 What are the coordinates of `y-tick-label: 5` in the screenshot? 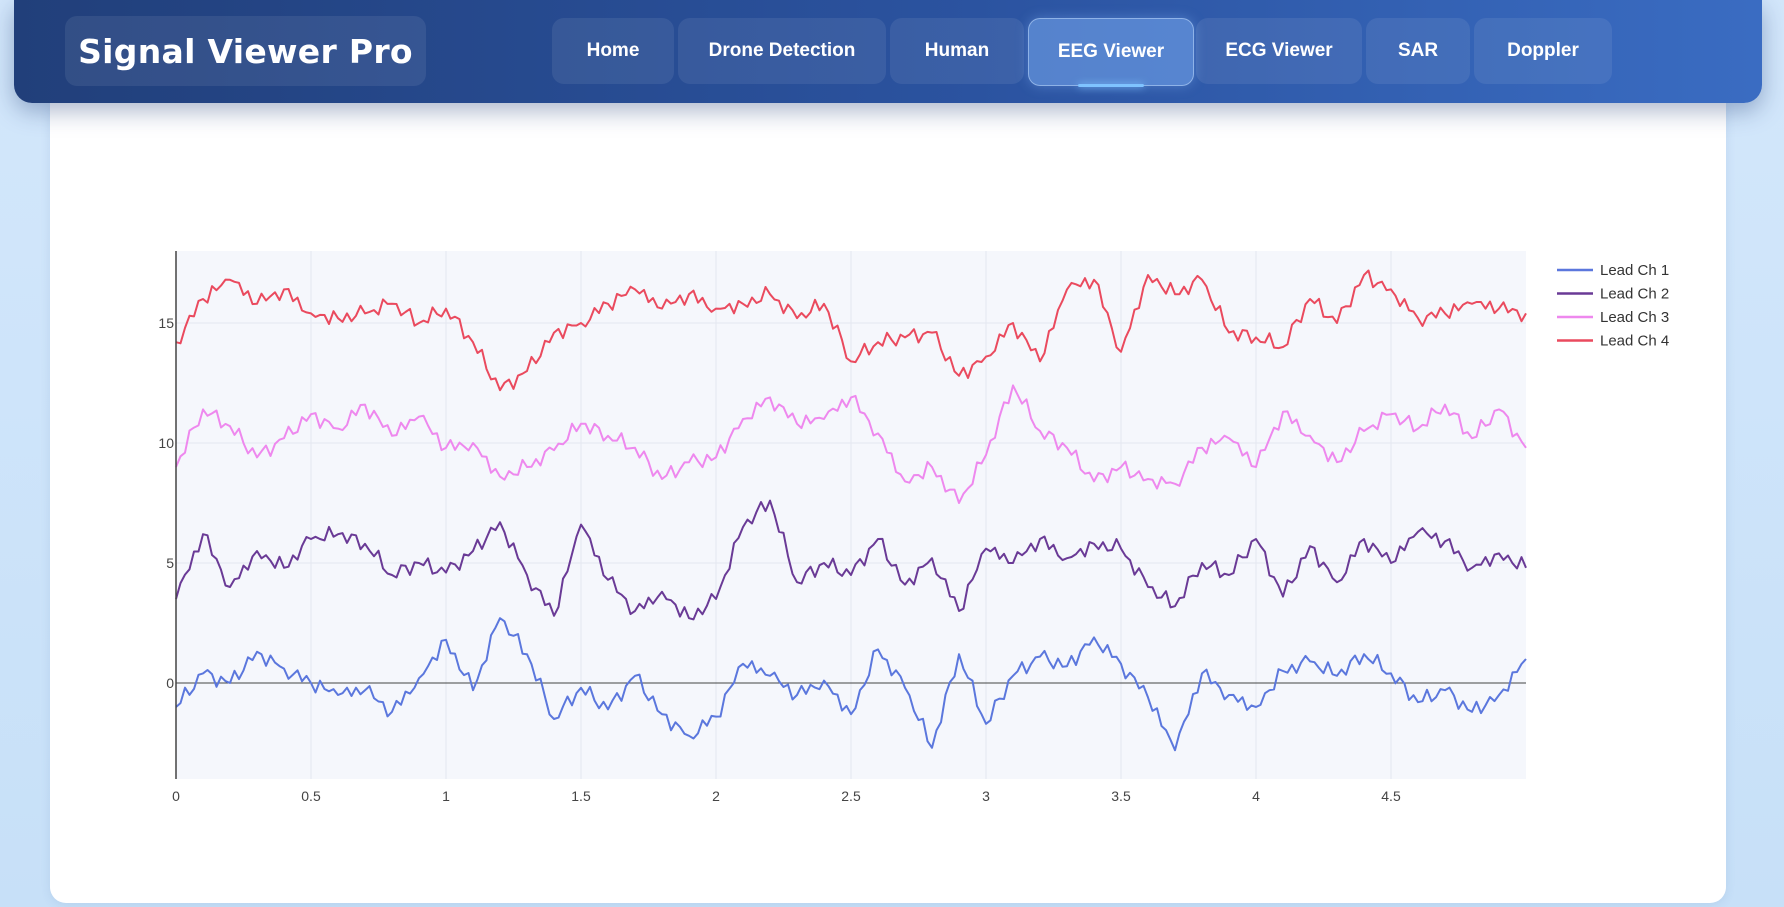 It's located at (170, 563).